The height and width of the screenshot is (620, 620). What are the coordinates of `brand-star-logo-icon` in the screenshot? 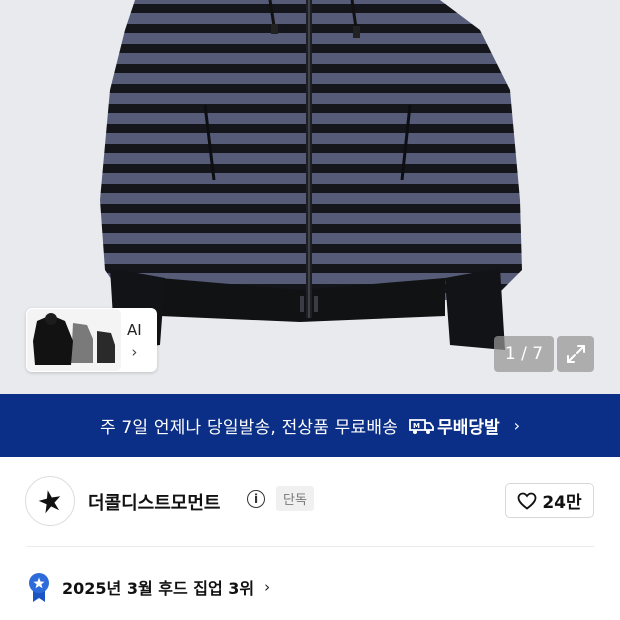 It's located at (49, 502).